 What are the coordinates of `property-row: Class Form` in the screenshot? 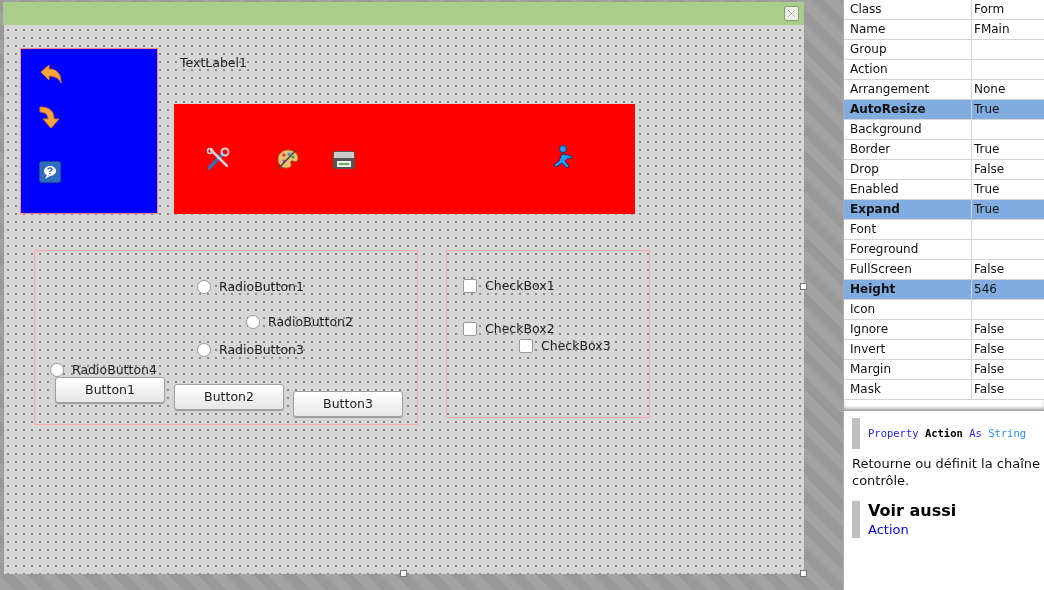 It's located at (944, 10).